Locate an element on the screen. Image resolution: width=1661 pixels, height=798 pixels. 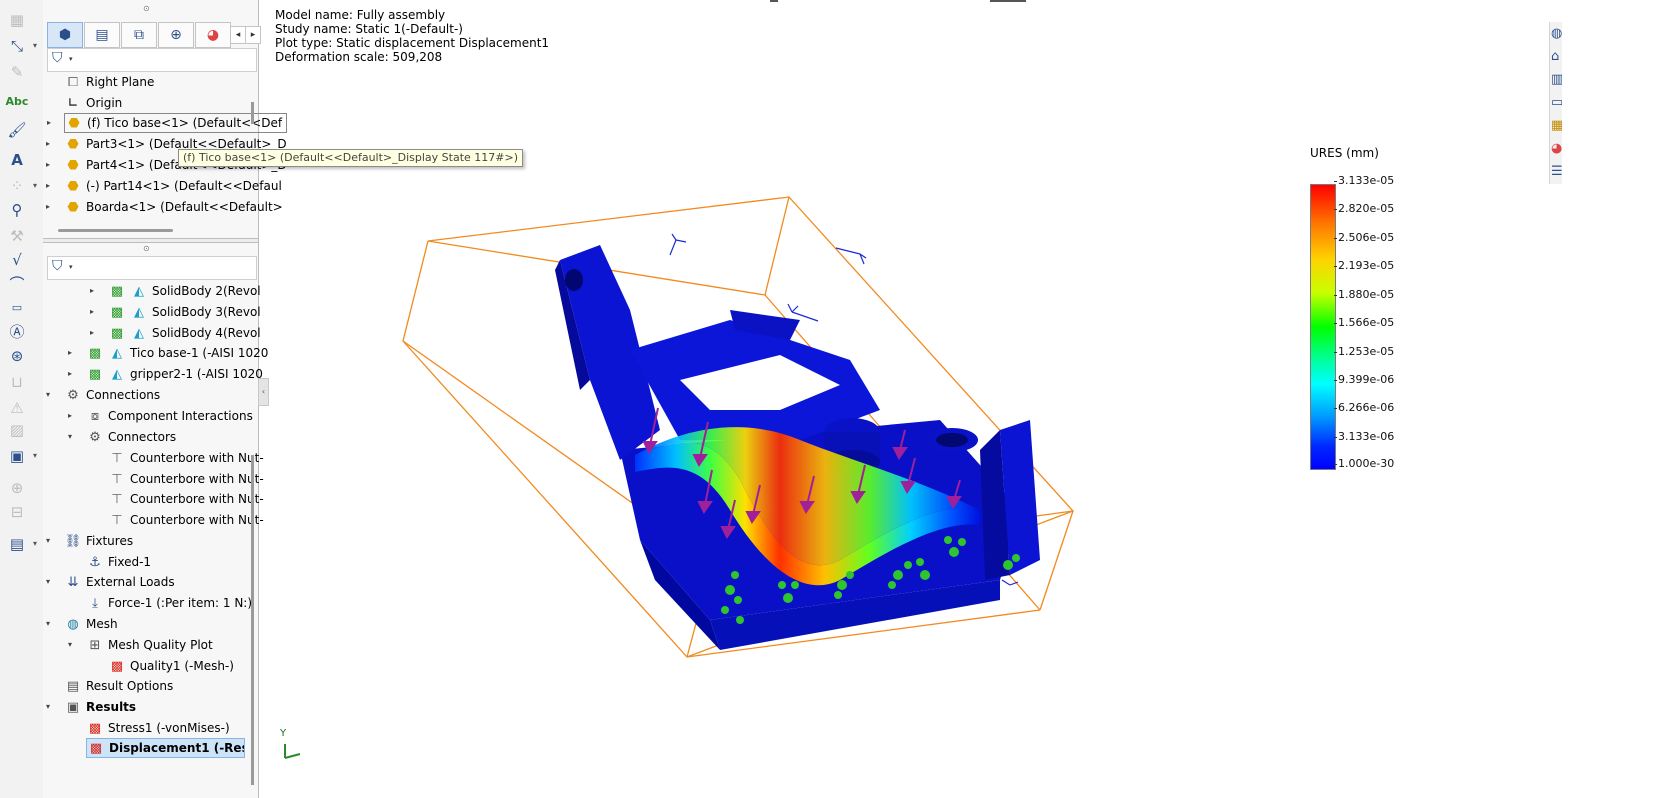
palette-icon: ▦ is located at coordinates (1556, 126).